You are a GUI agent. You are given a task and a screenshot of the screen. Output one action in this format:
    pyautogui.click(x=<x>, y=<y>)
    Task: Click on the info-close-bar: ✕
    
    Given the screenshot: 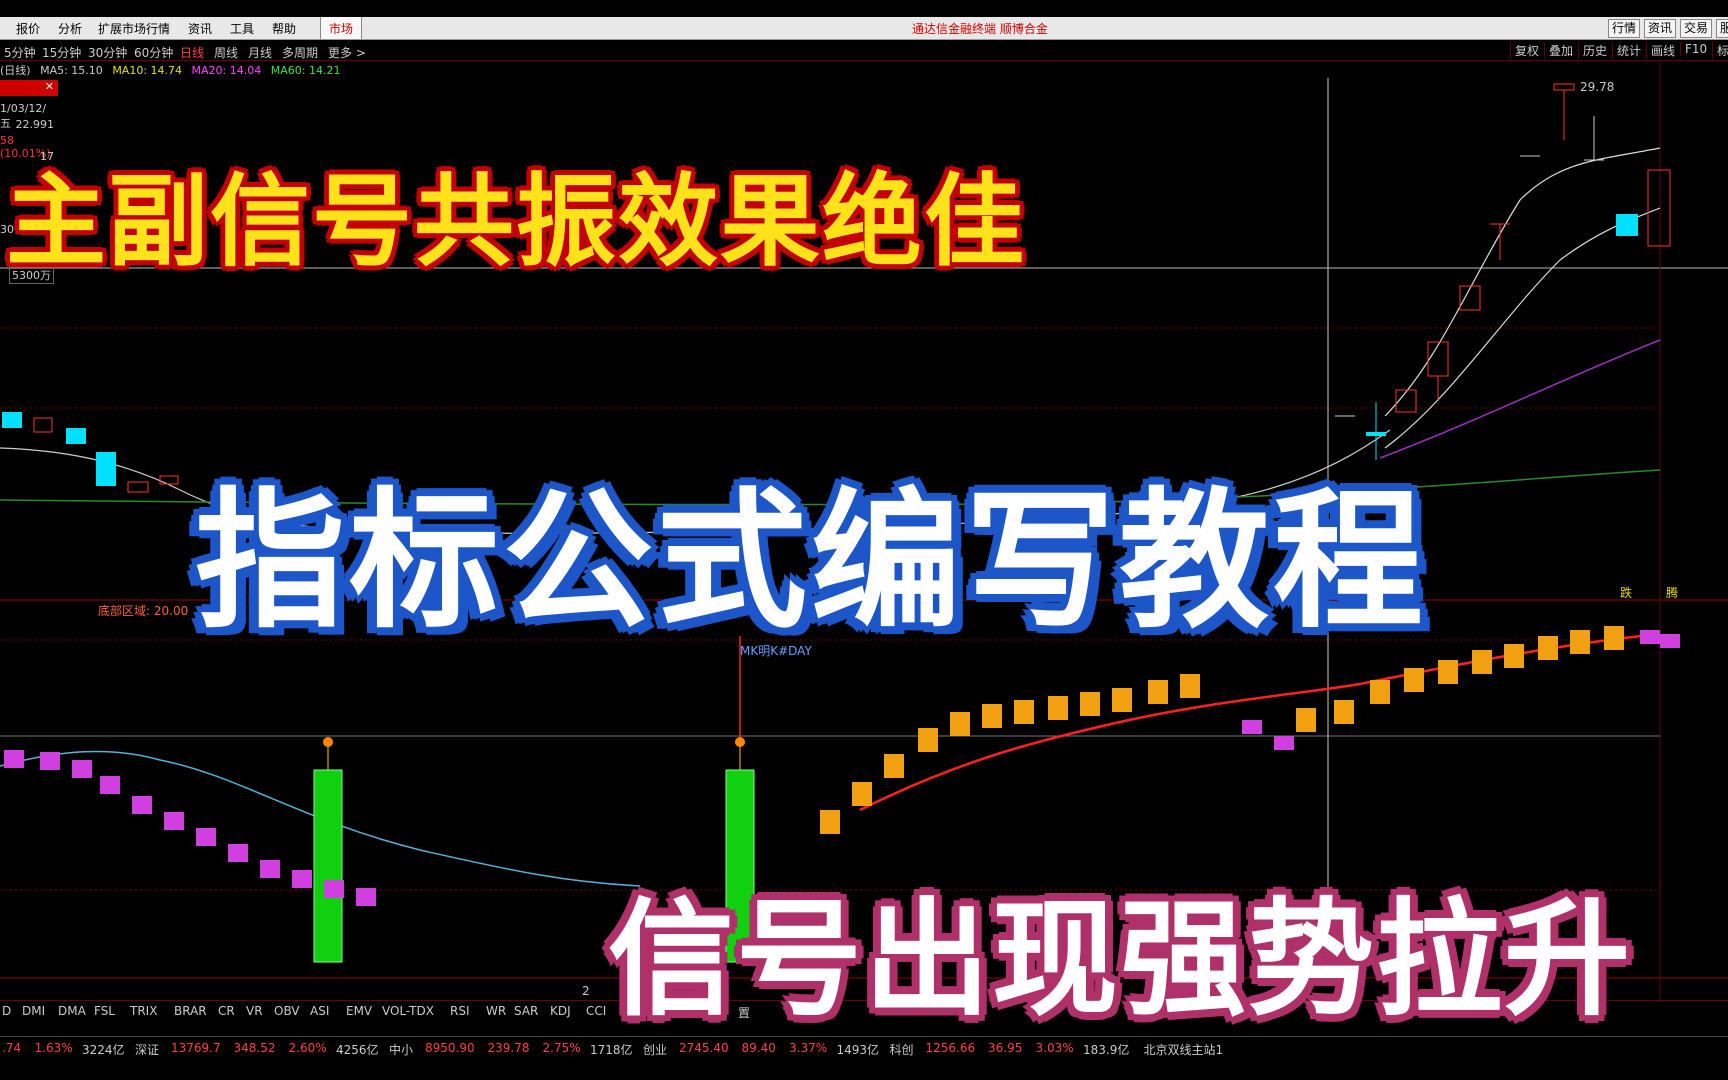 What is the action you would take?
    pyautogui.click(x=29, y=88)
    